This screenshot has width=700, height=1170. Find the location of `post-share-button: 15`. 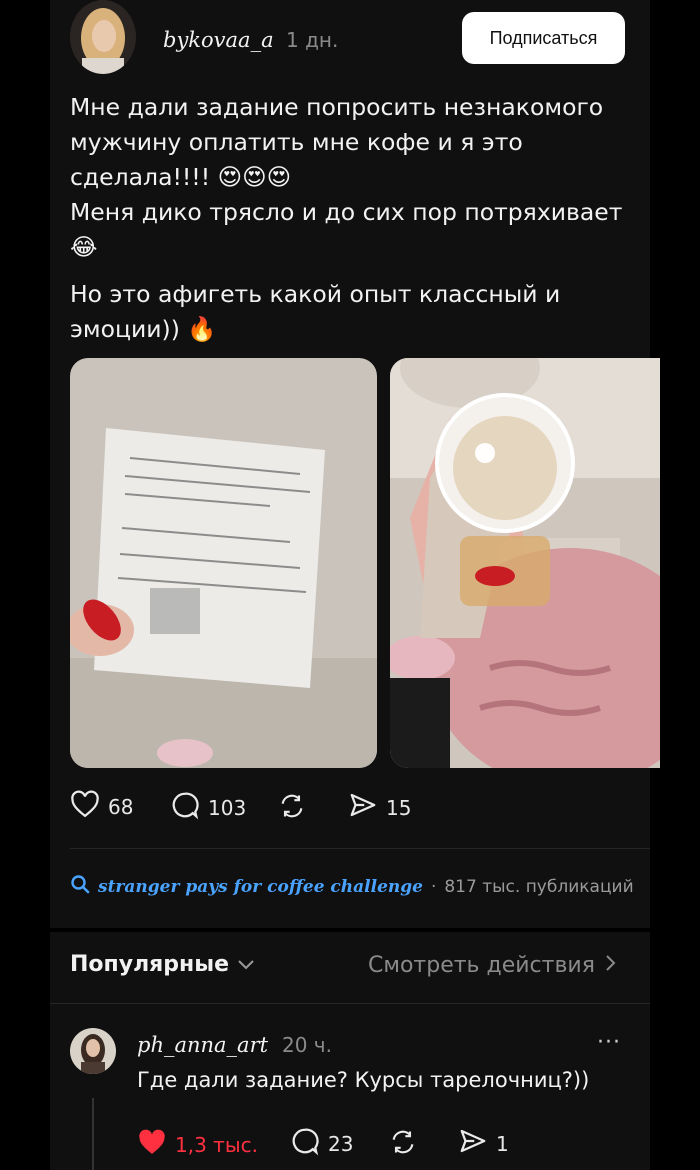

post-share-button: 15 is located at coordinates (379, 807).